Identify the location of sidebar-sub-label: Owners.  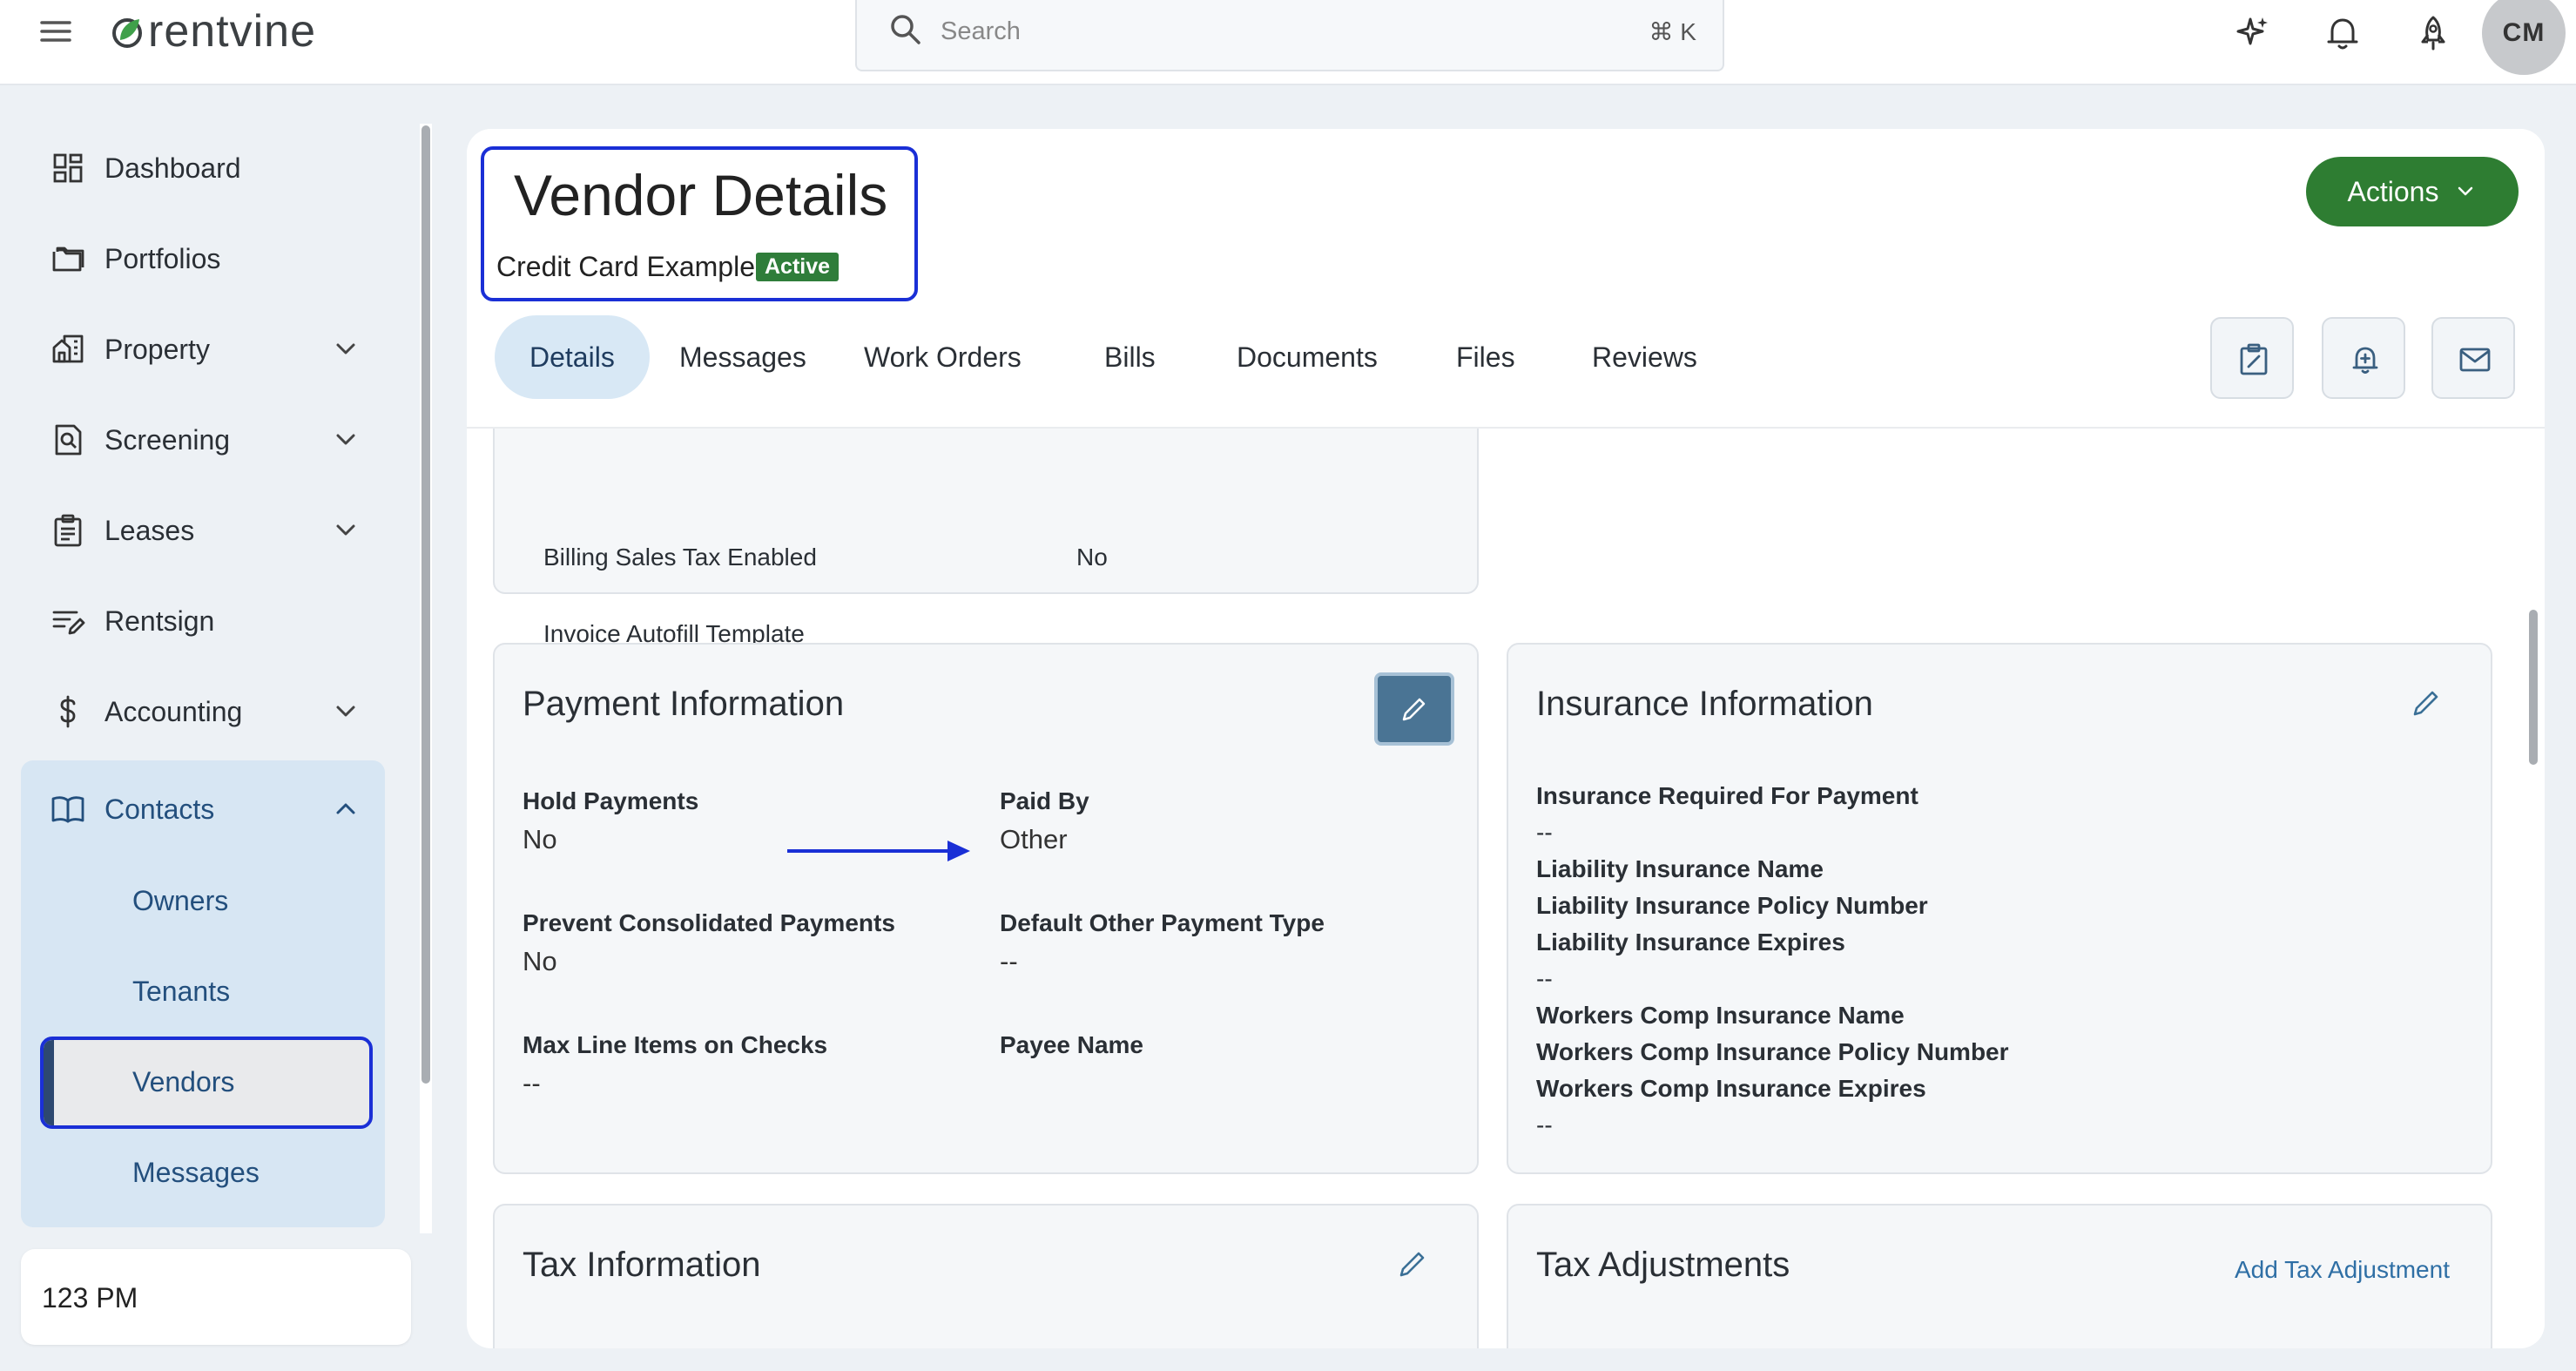
(180, 900).